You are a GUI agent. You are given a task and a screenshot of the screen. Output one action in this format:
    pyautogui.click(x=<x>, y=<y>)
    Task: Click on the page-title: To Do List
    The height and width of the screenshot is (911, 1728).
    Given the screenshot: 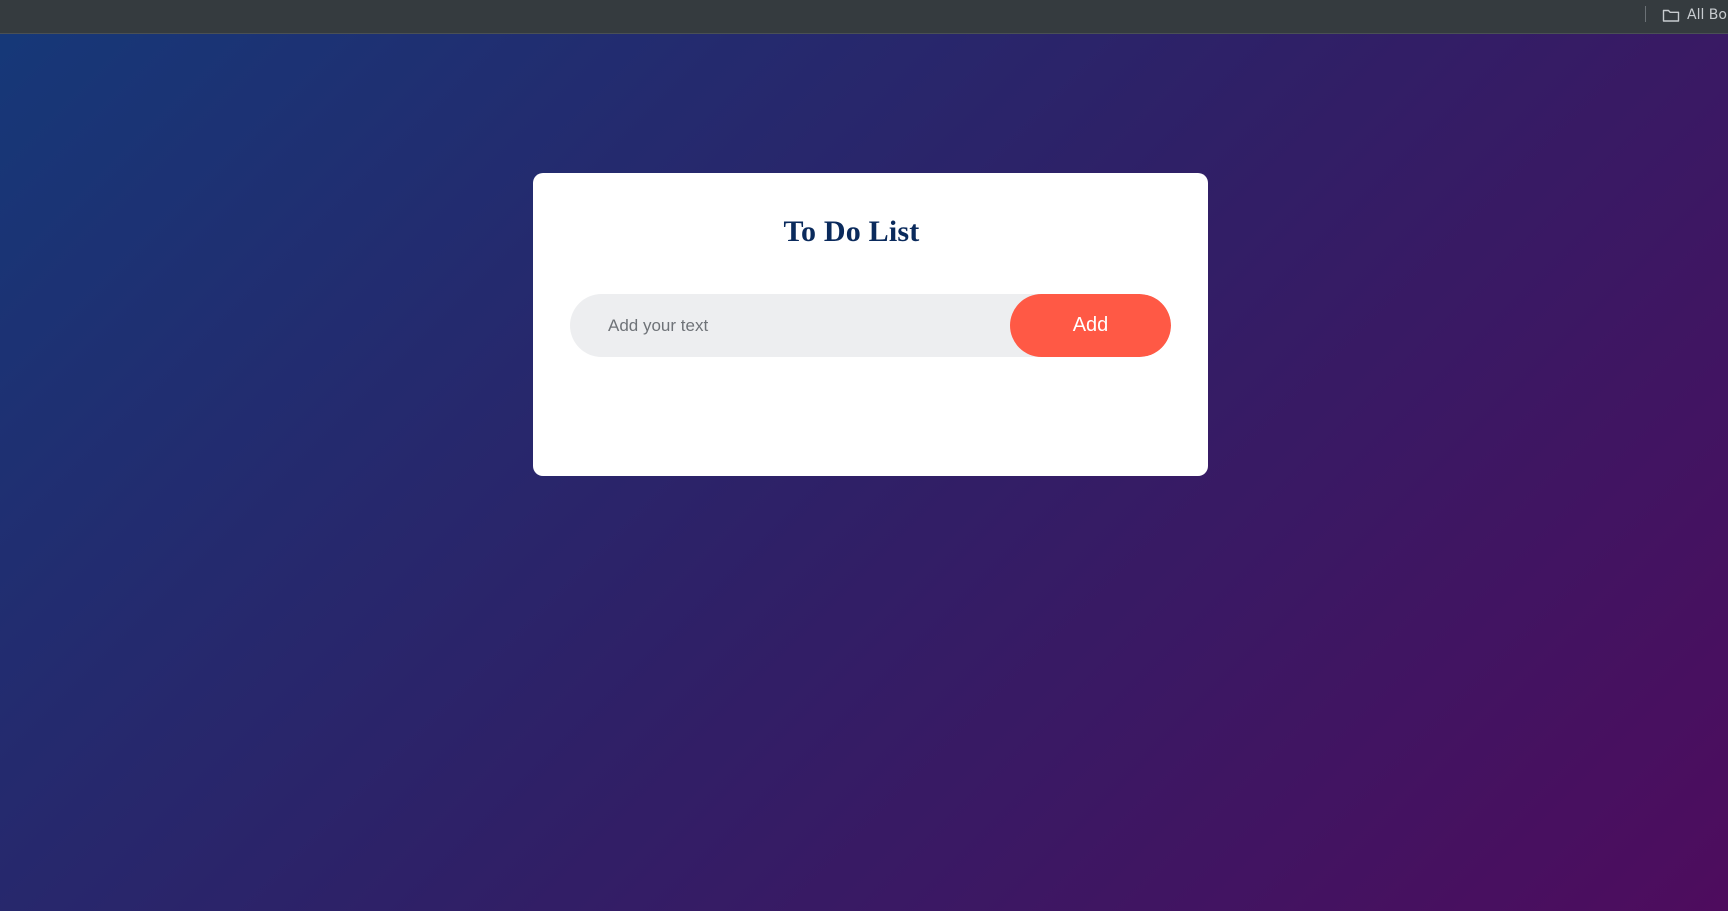 What is the action you would take?
    pyautogui.click(x=851, y=231)
    